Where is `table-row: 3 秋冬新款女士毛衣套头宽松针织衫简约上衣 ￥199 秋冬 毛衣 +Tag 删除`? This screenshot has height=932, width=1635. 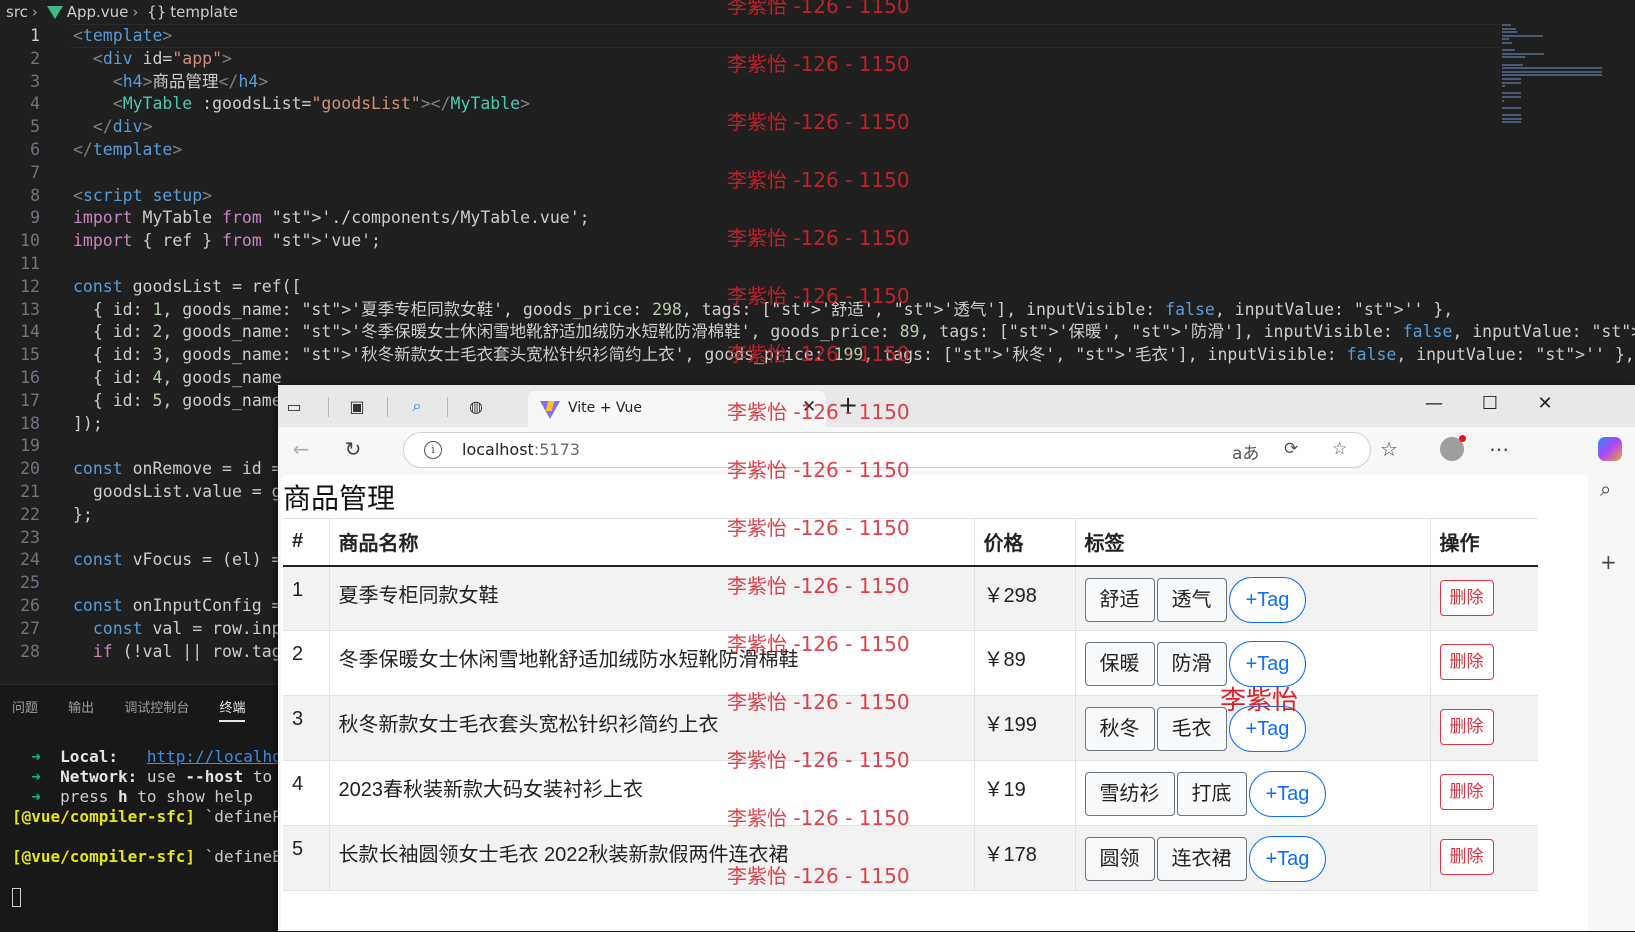 table-row: 3 秋冬新款女士毛衣套头宽松针织衫简约上衣 ￥199 秋冬 毛衣 +Tag 删除 is located at coordinates (910, 728).